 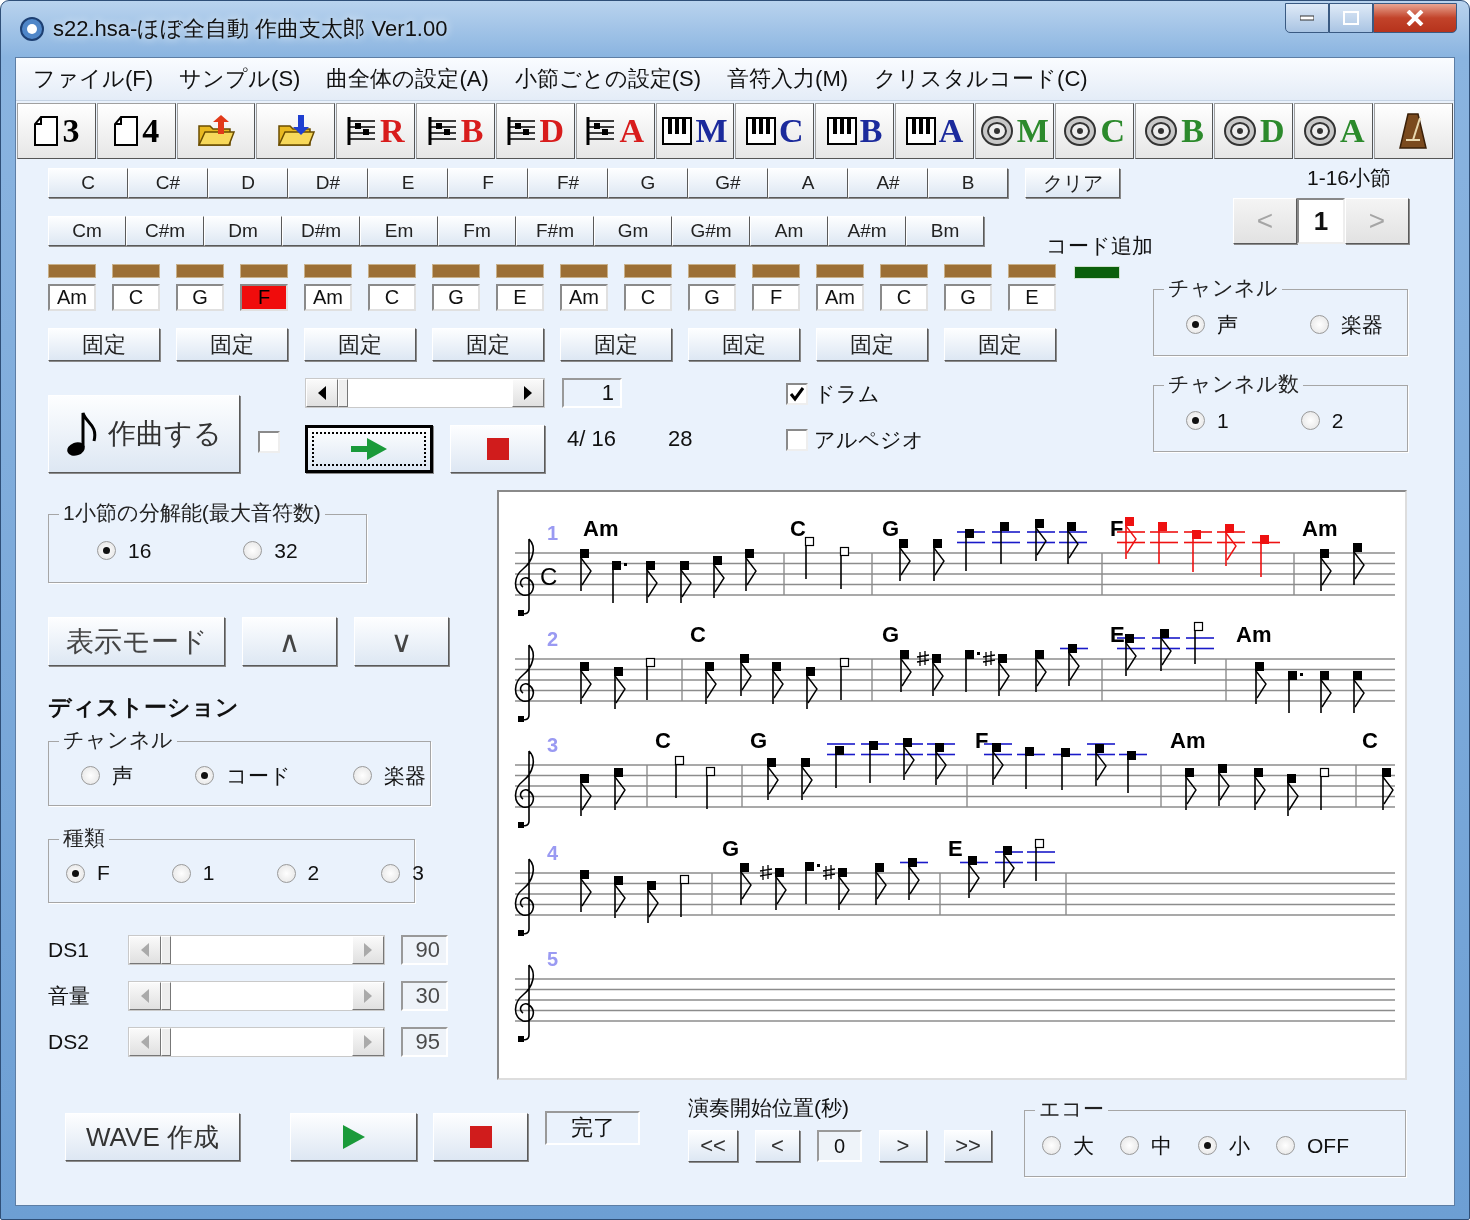 What do you see at coordinates (240, 79) in the screenshot?
I see `menu-item: サンプル(S)` at bounding box center [240, 79].